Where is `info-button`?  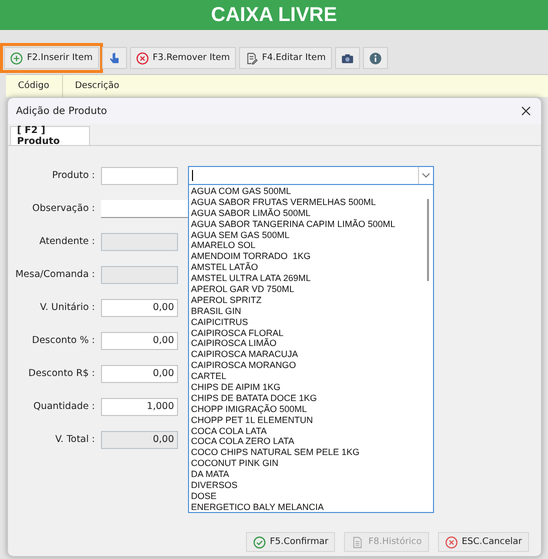
info-button is located at coordinates (375, 58).